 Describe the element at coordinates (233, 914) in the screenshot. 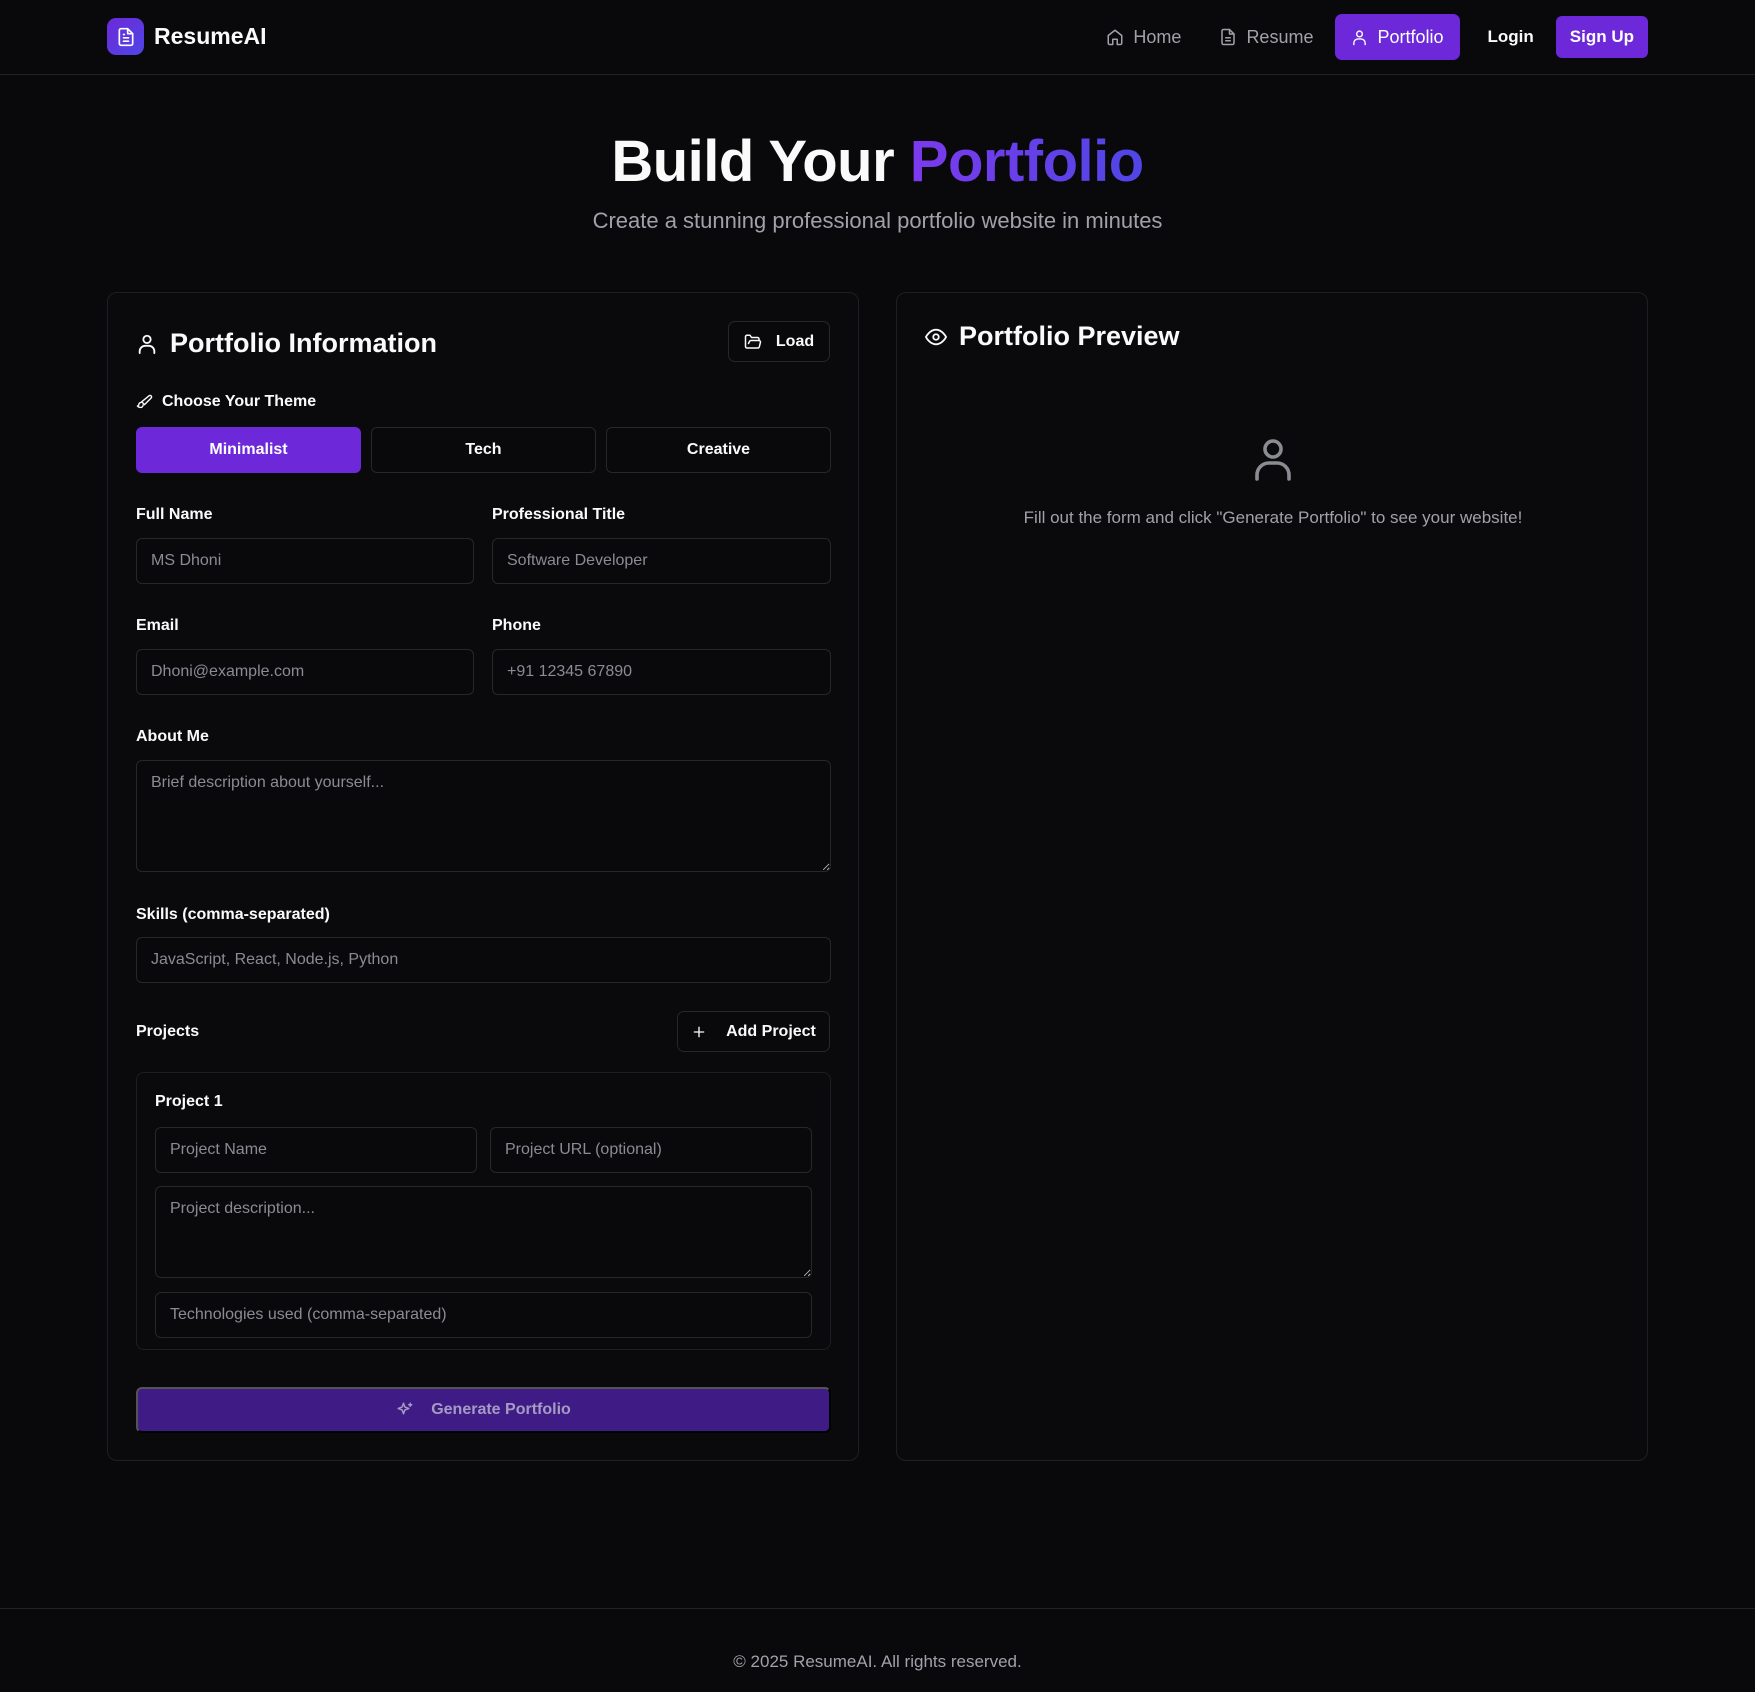

I see `skills-label: Skills (comma-separated)` at that location.